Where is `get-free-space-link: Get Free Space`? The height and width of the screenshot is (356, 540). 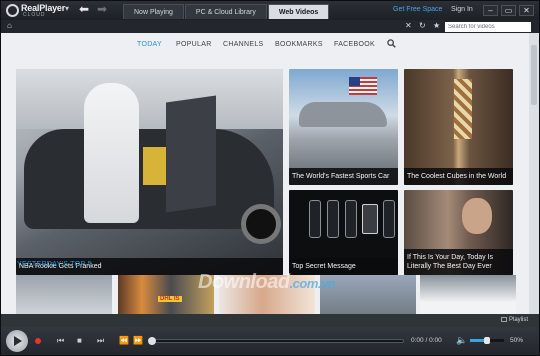 get-free-space-link: Get Free Space is located at coordinates (417, 9).